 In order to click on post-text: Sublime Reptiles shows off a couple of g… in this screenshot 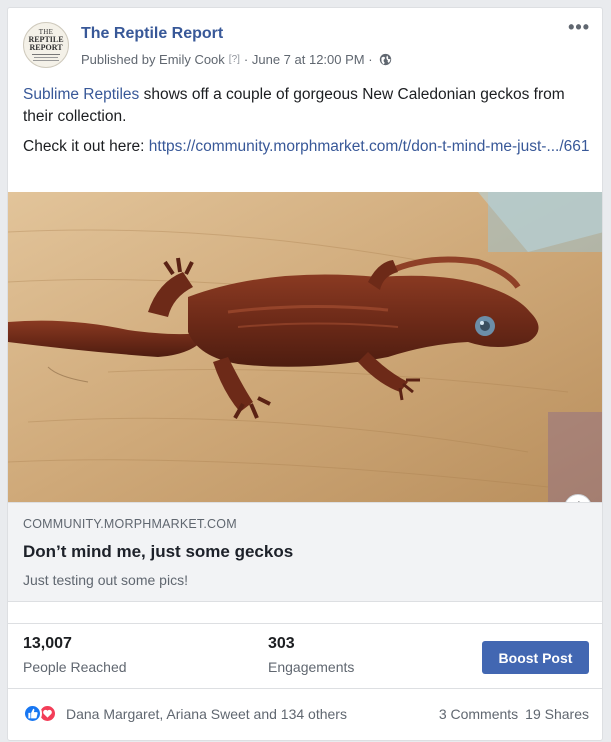, I will do `click(307, 125)`.